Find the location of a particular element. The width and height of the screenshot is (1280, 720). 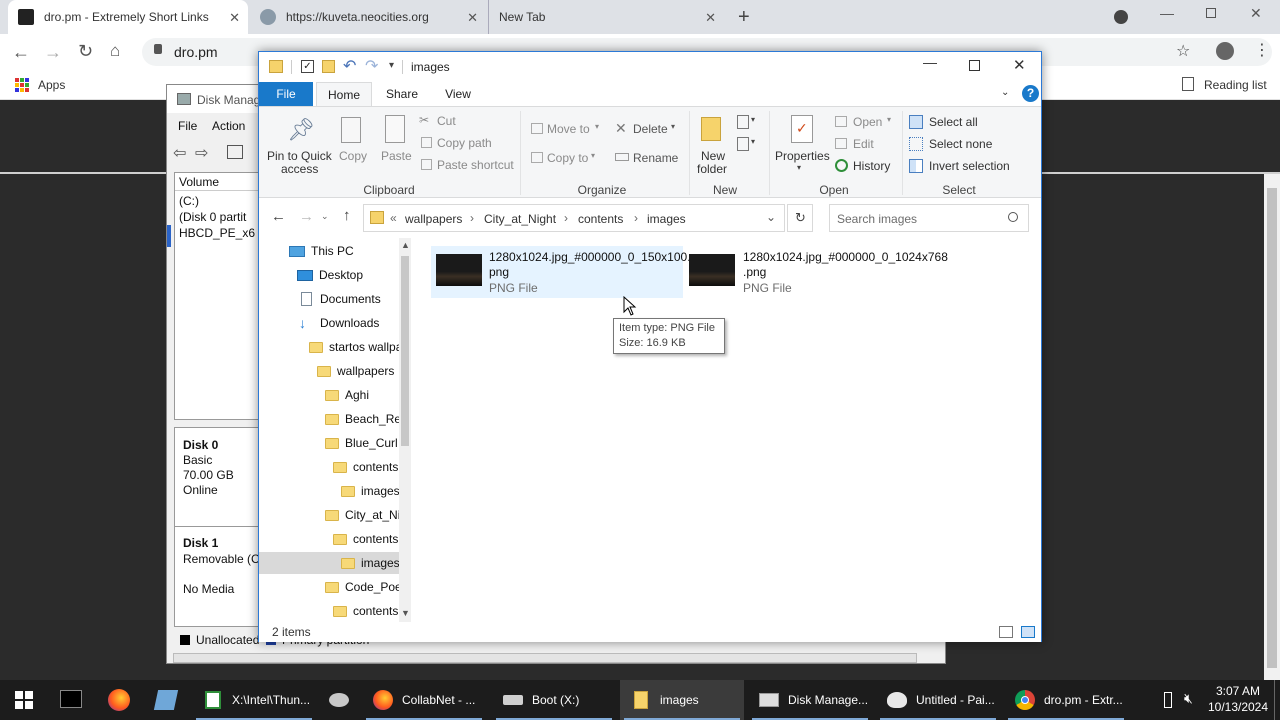

nav-item-folder: images is located at coordinates (370, 491).